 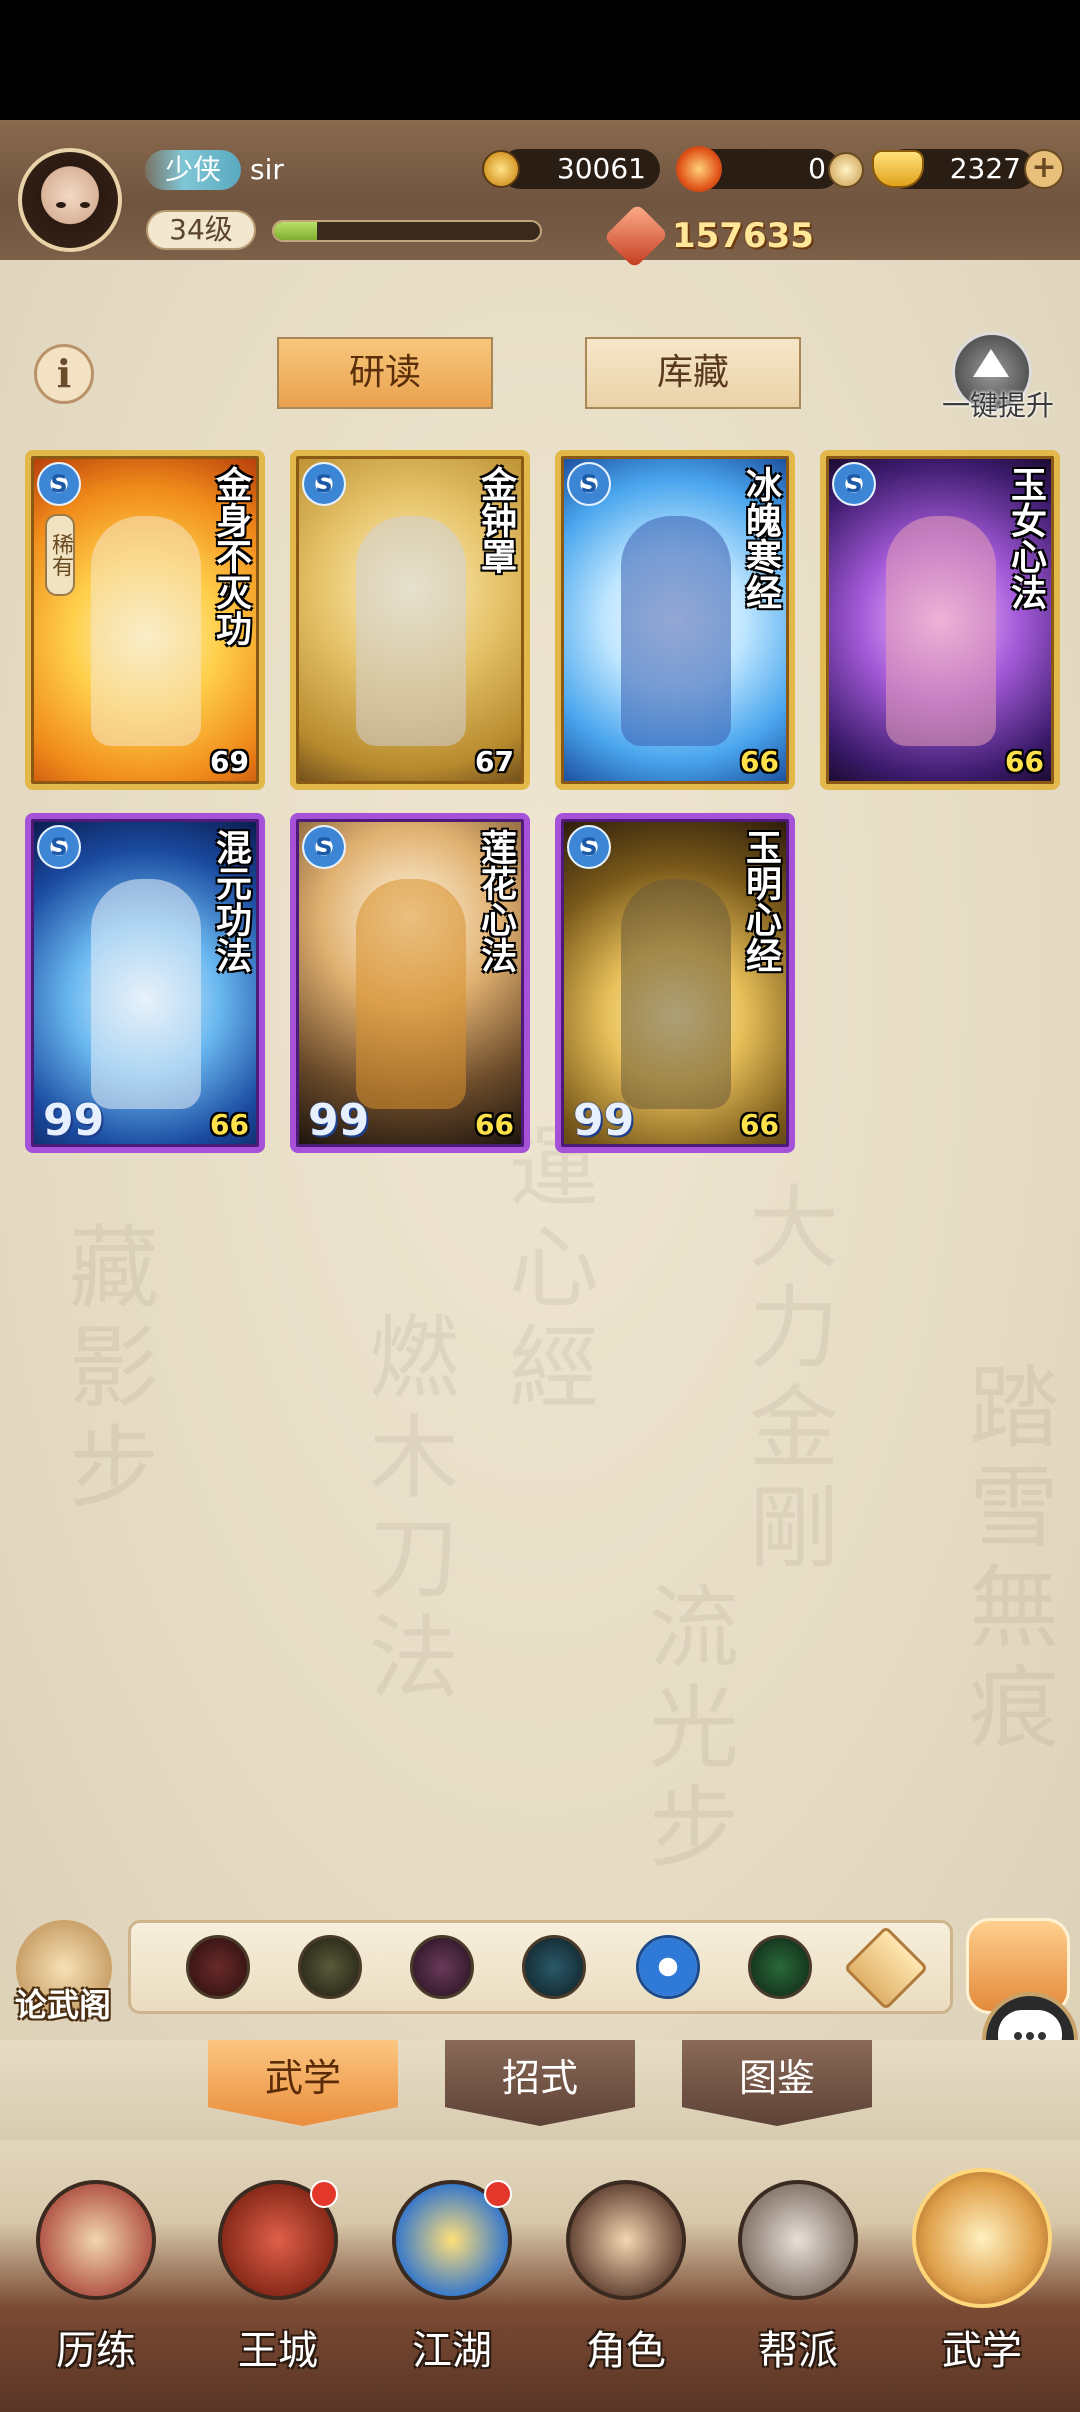 What do you see at coordinates (494, 761) in the screenshot?
I see `card-level: 67` at bounding box center [494, 761].